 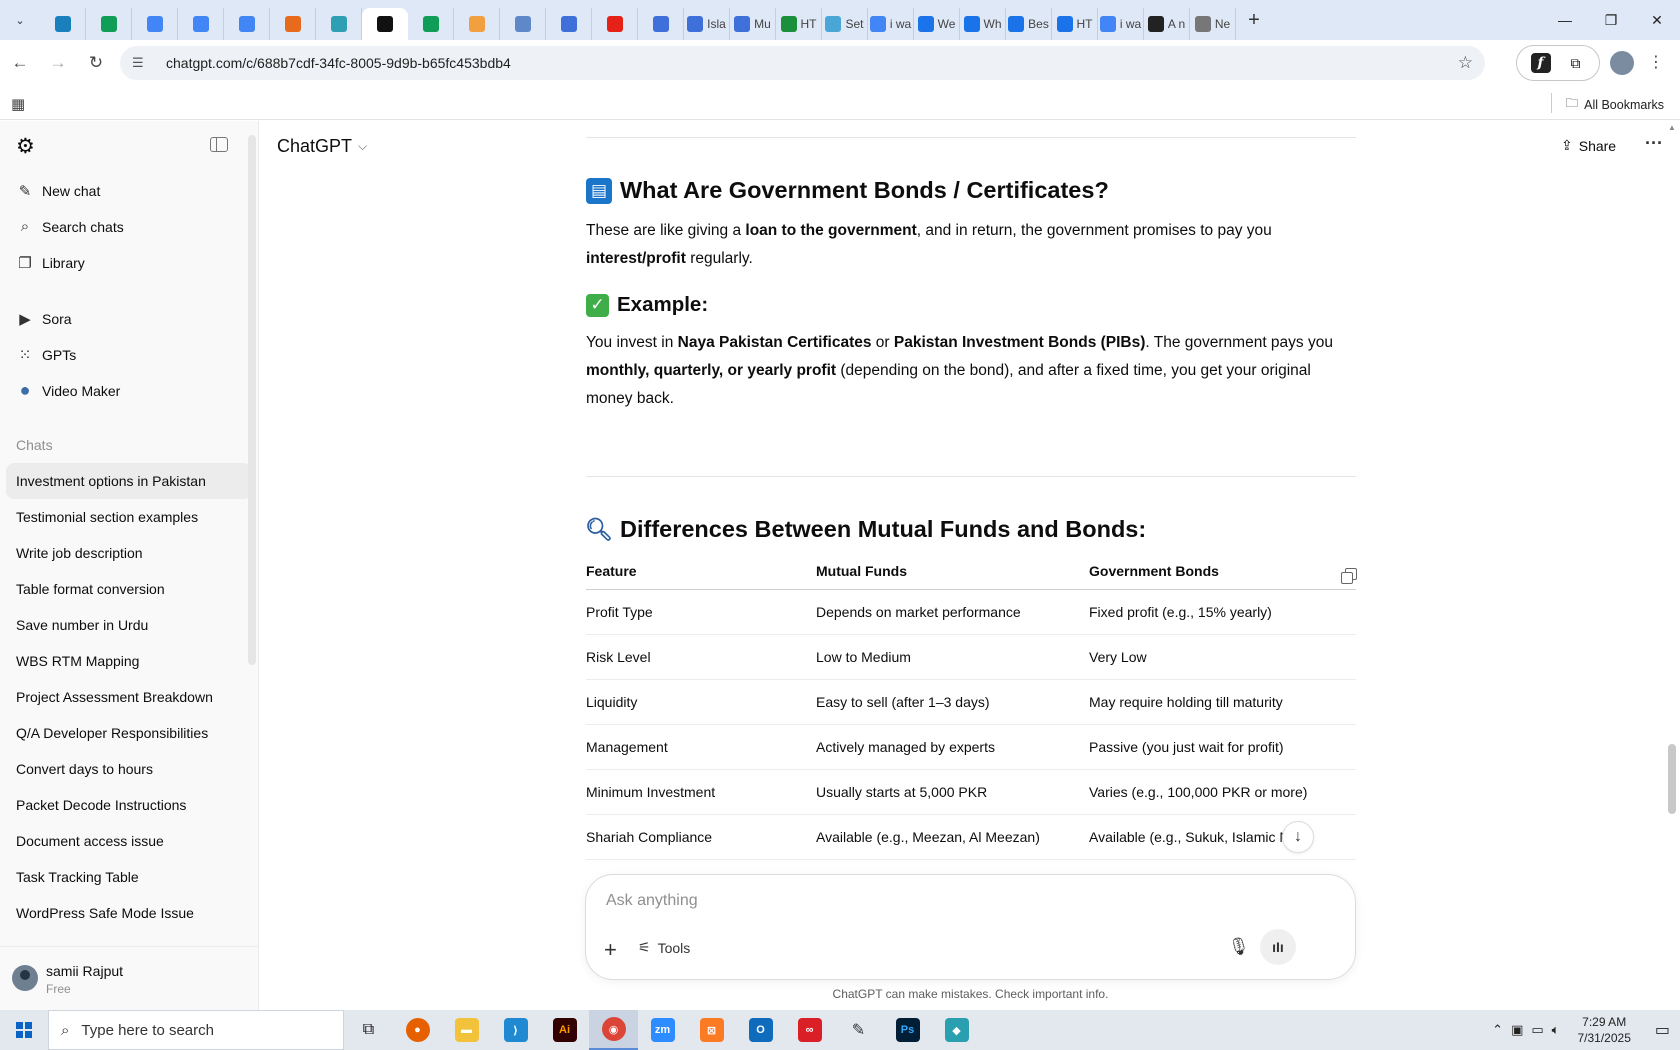 I want to click on network-icon: ▭, so click(x=1537, y=1030).